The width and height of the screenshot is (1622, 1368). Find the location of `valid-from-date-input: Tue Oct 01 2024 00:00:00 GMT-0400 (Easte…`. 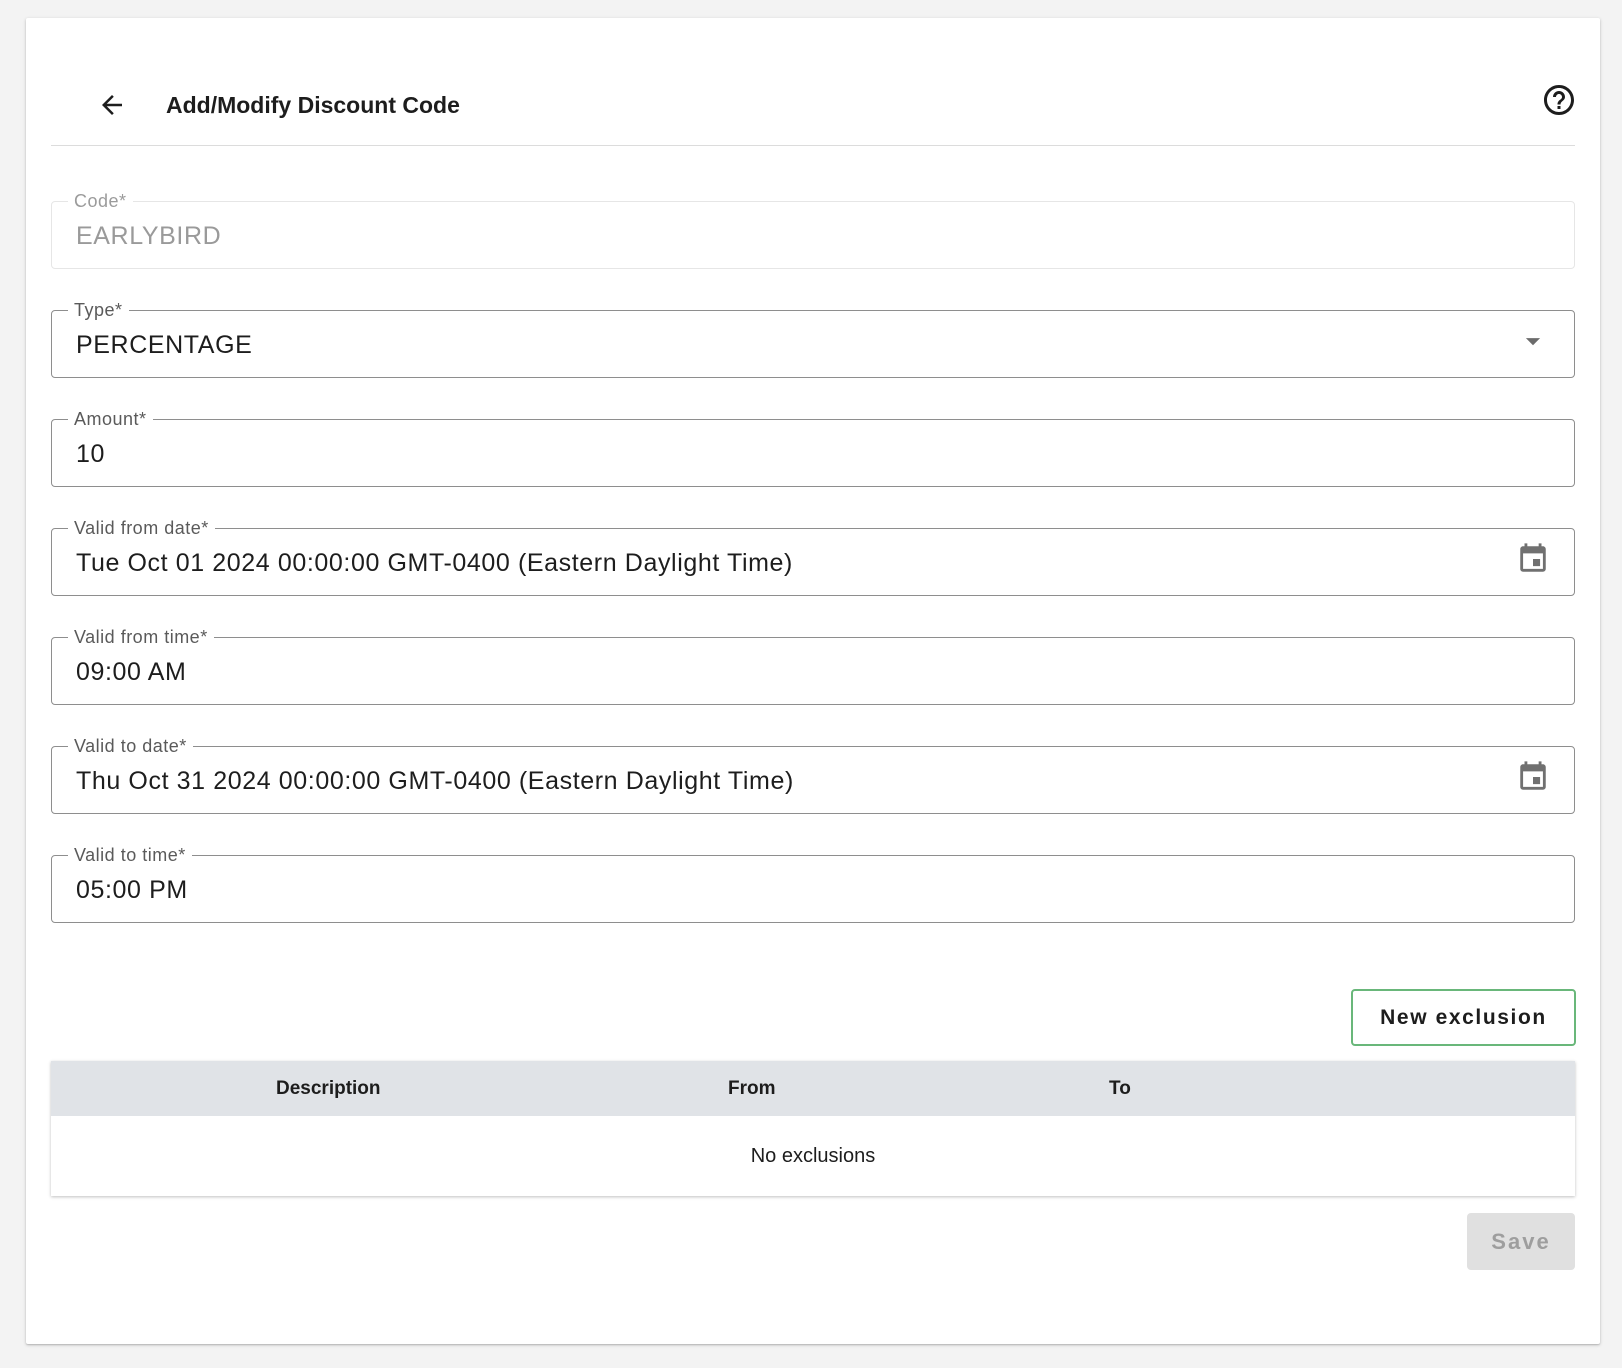

valid-from-date-input: Tue Oct 01 2024 00:00:00 GMT-0400 (Easte… is located at coordinates (790, 563).